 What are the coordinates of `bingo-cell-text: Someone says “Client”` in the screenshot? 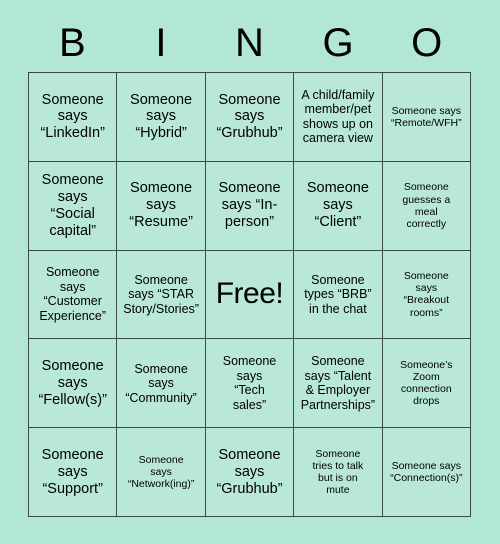 It's located at (337, 205).